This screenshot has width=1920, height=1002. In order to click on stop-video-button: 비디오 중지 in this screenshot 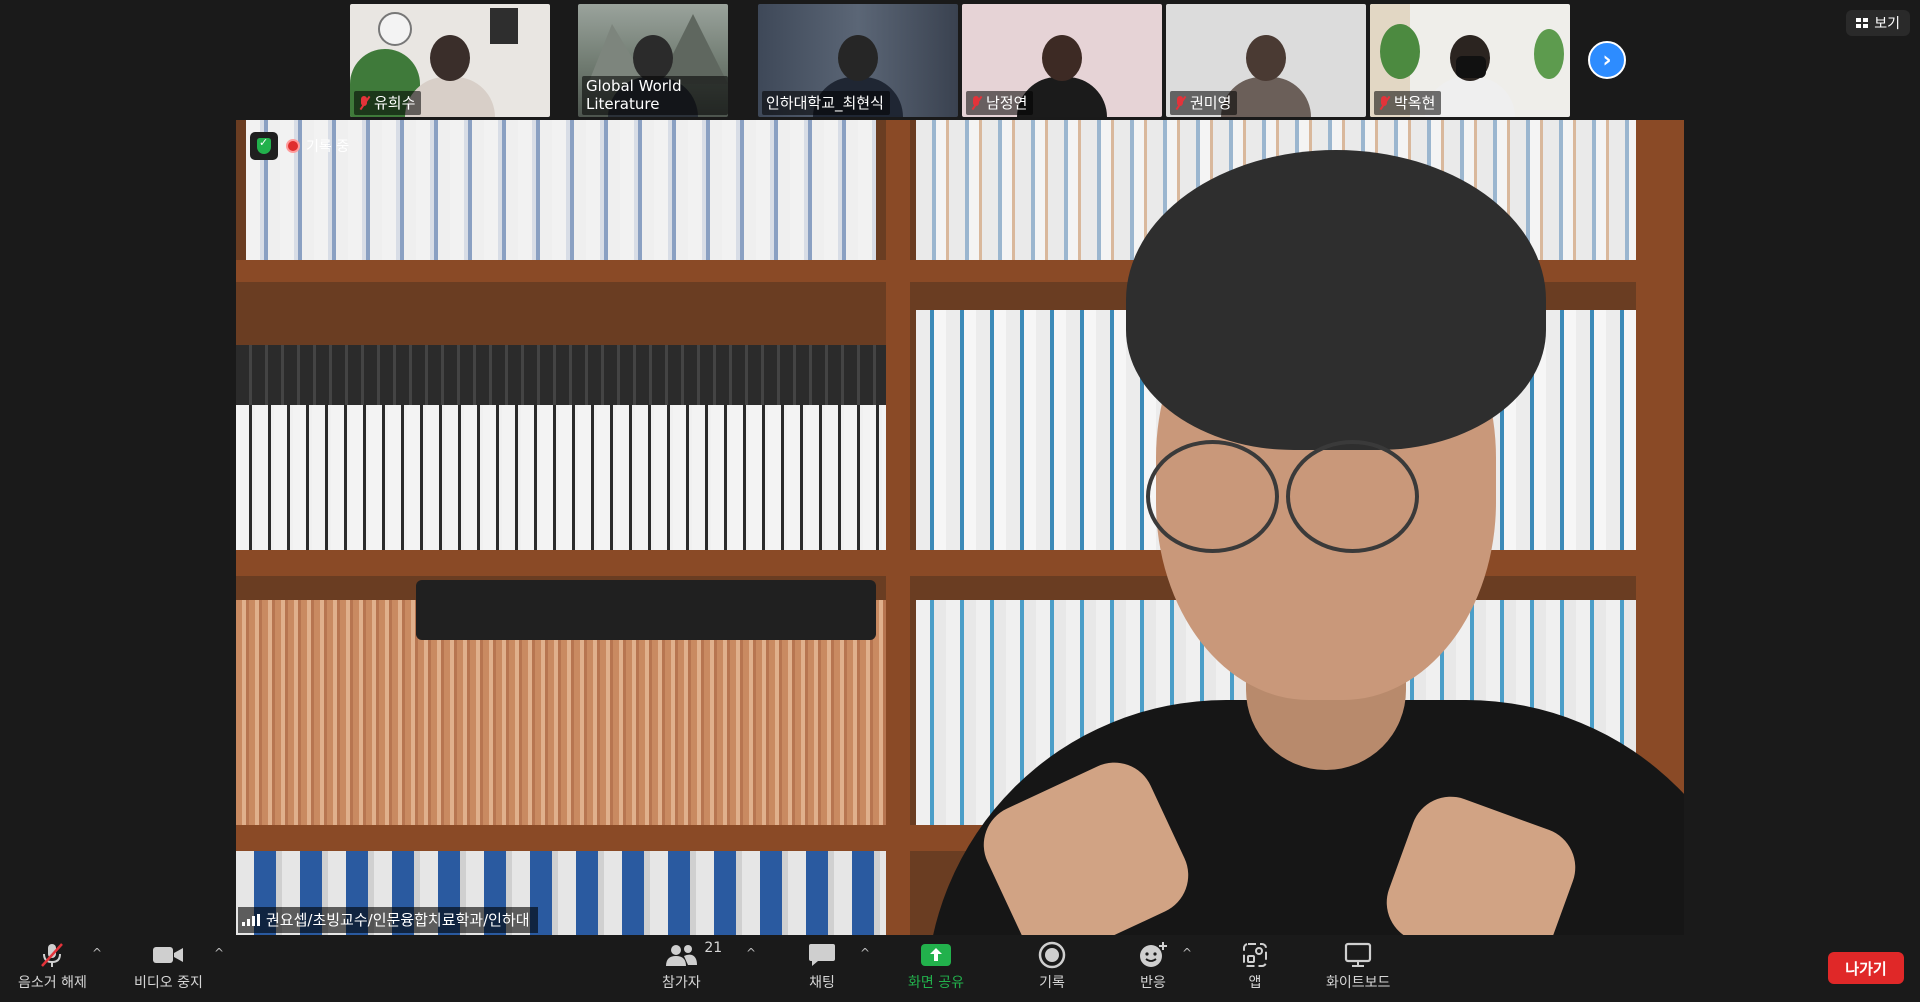, I will do `click(168, 967)`.